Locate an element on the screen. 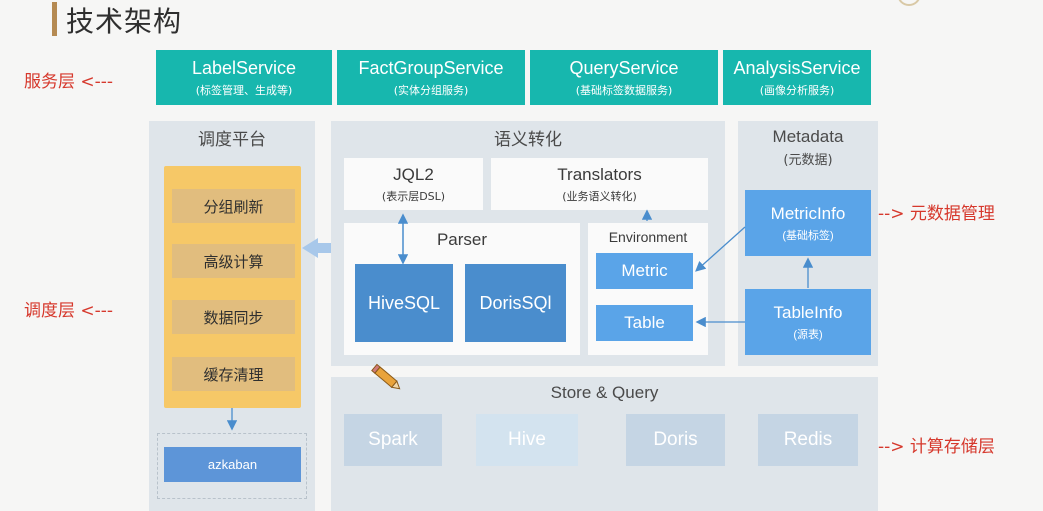 This screenshot has height=511, width=1043. pencil-icon is located at coordinates (386, 376).